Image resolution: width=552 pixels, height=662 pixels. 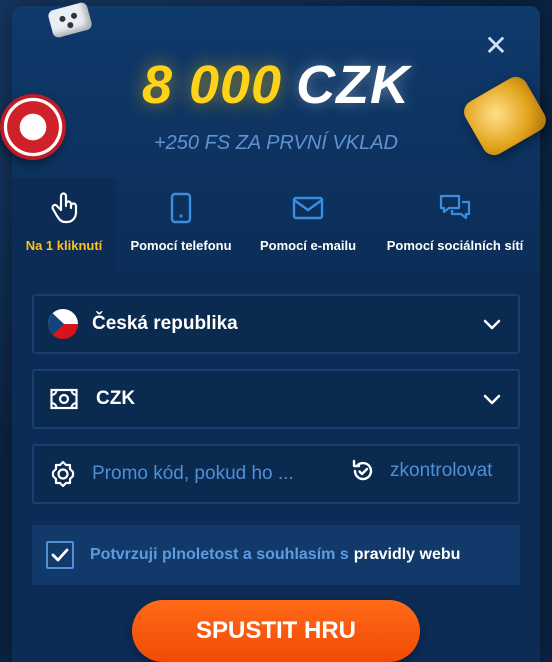 What do you see at coordinates (181, 208) in the screenshot?
I see `phone-icon` at bounding box center [181, 208].